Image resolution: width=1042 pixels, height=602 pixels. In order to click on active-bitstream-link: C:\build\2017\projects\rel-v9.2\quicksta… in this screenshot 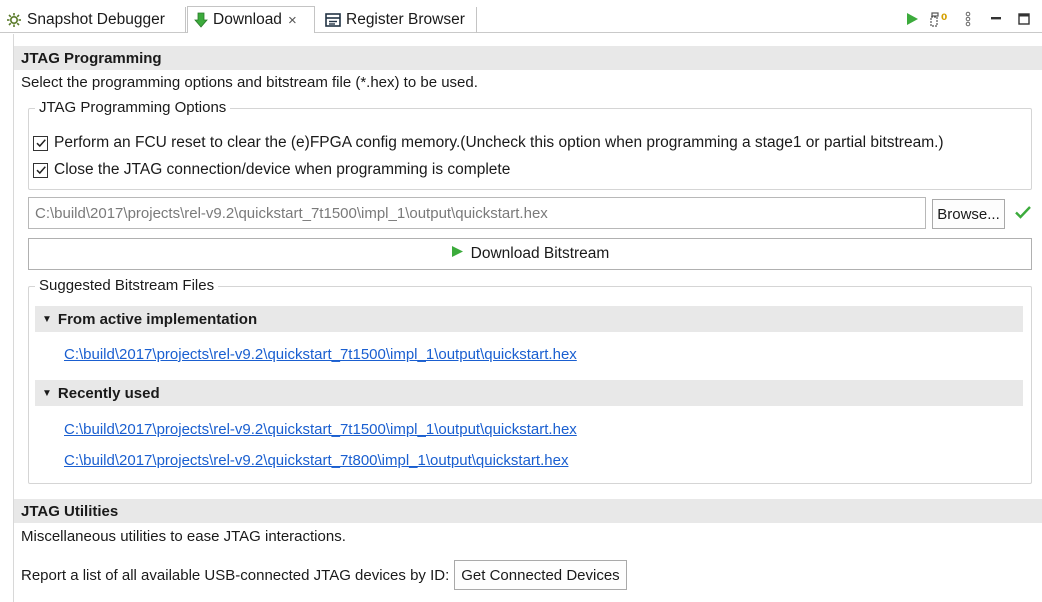, I will do `click(320, 354)`.